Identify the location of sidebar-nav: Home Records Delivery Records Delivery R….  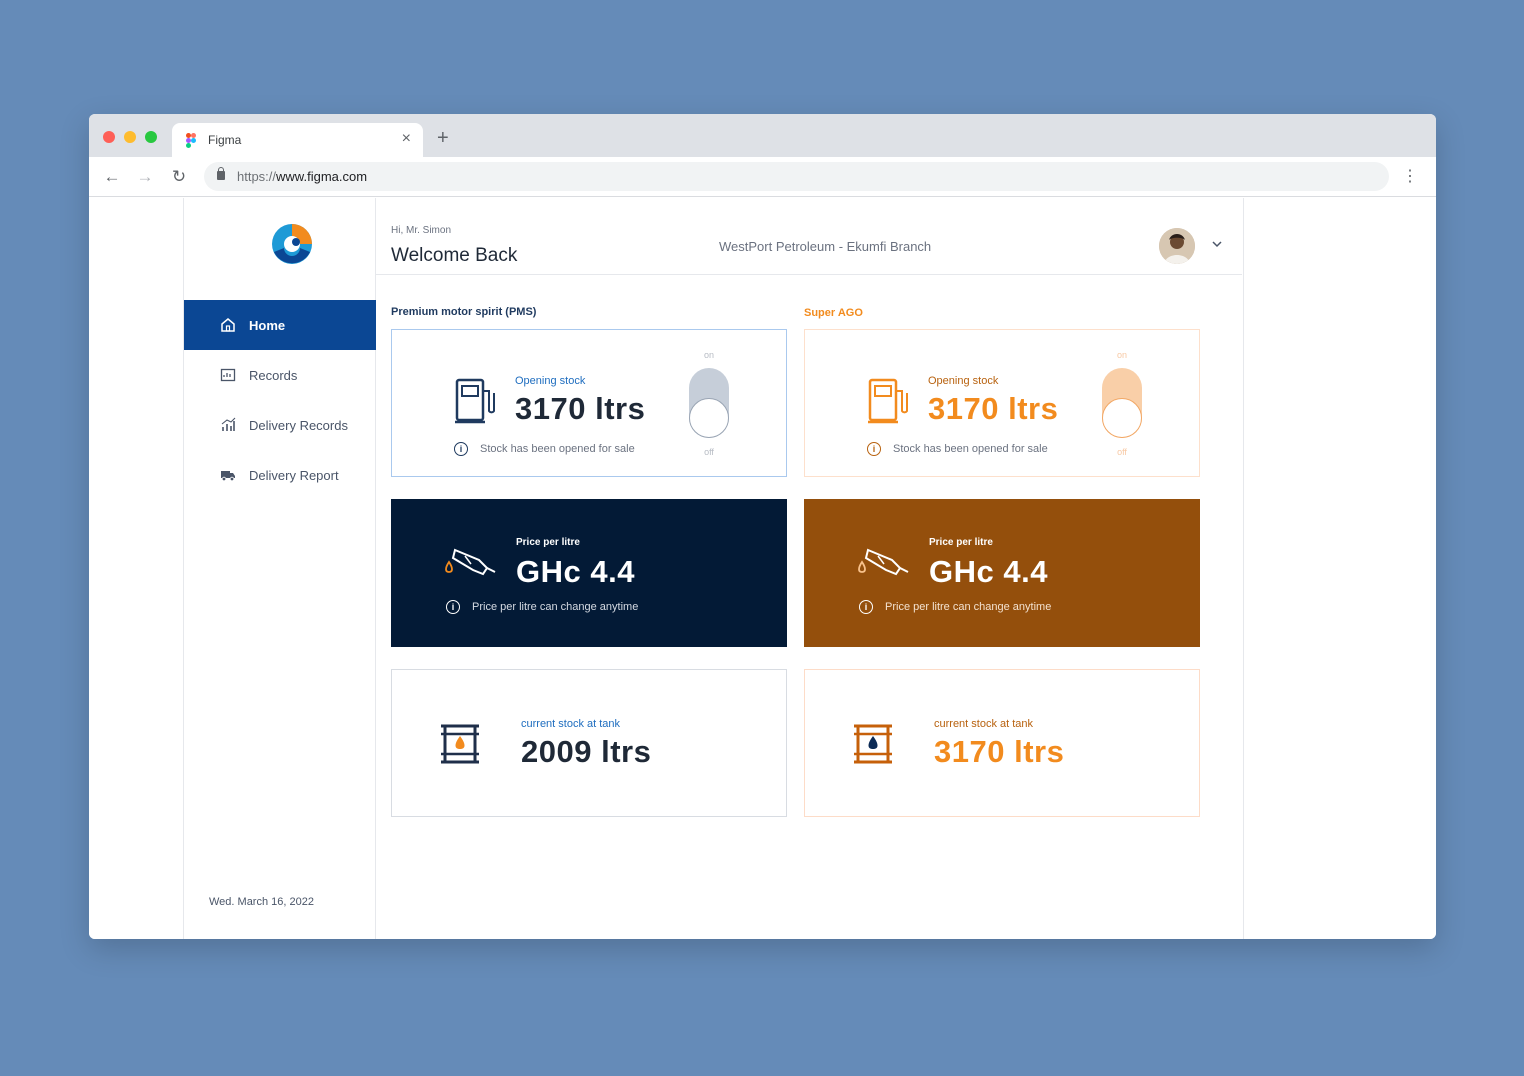
(280, 400).